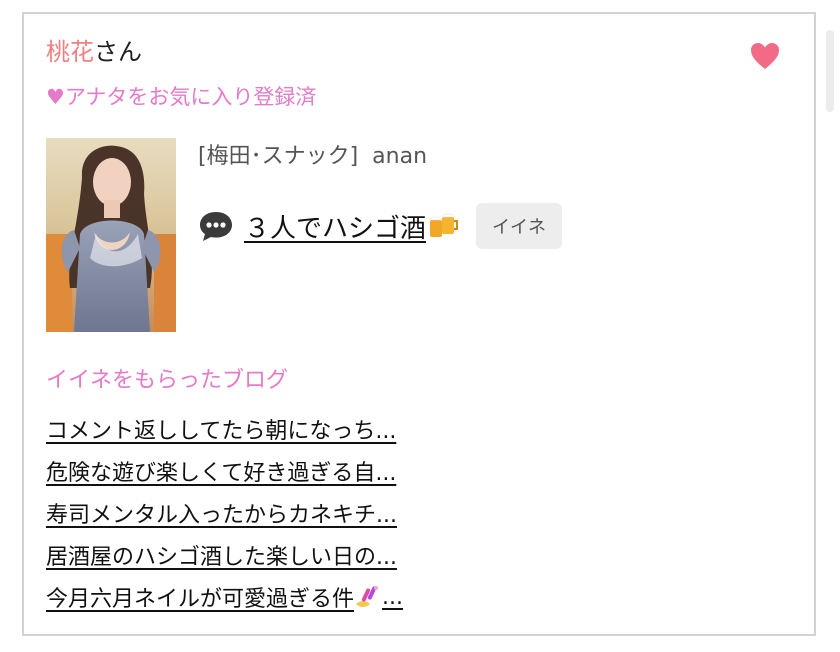 The height and width of the screenshot is (652, 840). I want to click on liked-blogs-heading: イイネをもらったブログ, so click(167, 380).